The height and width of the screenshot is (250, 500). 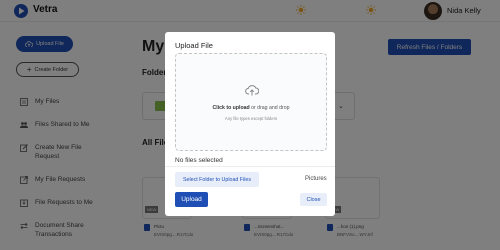 What do you see at coordinates (269, 108) in the screenshot?
I see `dropzone-instruction-rest: or drag and drop` at bounding box center [269, 108].